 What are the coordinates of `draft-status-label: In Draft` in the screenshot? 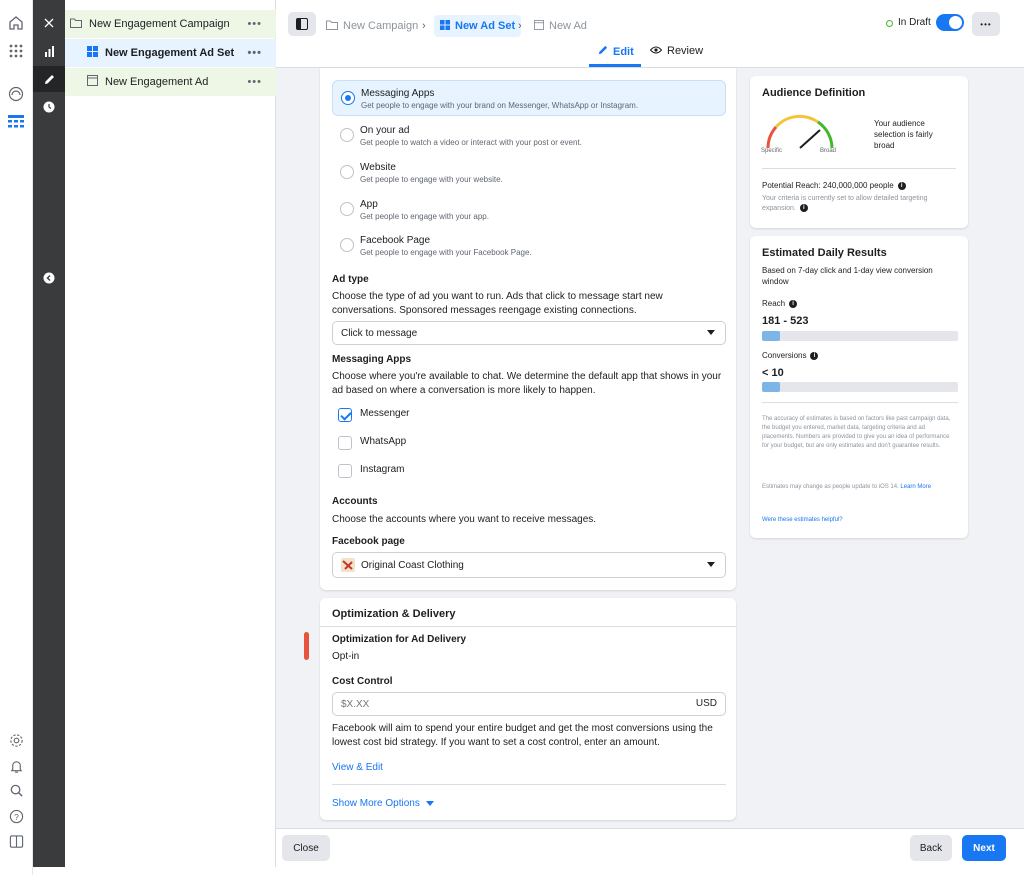 It's located at (914, 22).